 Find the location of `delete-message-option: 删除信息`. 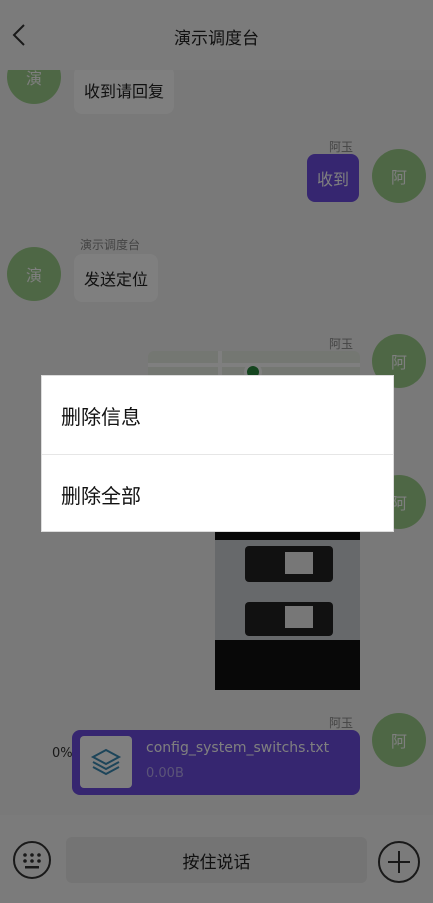

delete-message-option: 删除信息 is located at coordinates (217, 415).